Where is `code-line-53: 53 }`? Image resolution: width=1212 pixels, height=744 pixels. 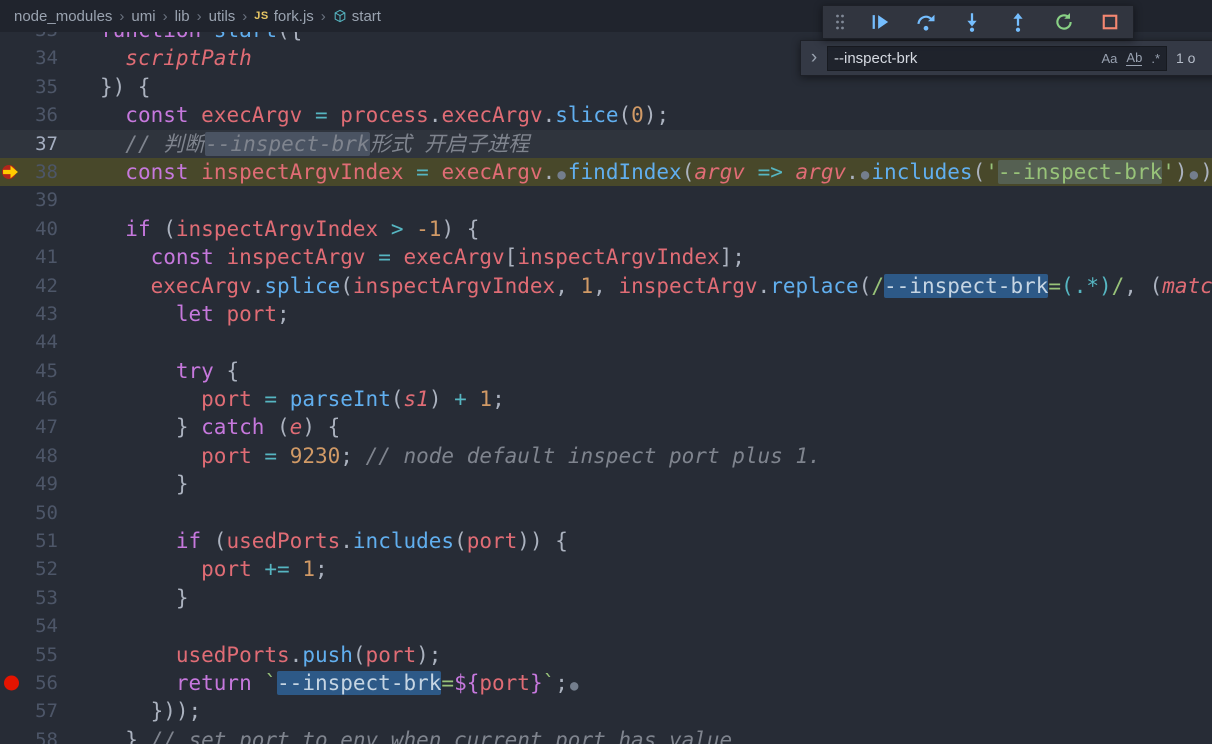
code-line-53: 53 } is located at coordinates (606, 598).